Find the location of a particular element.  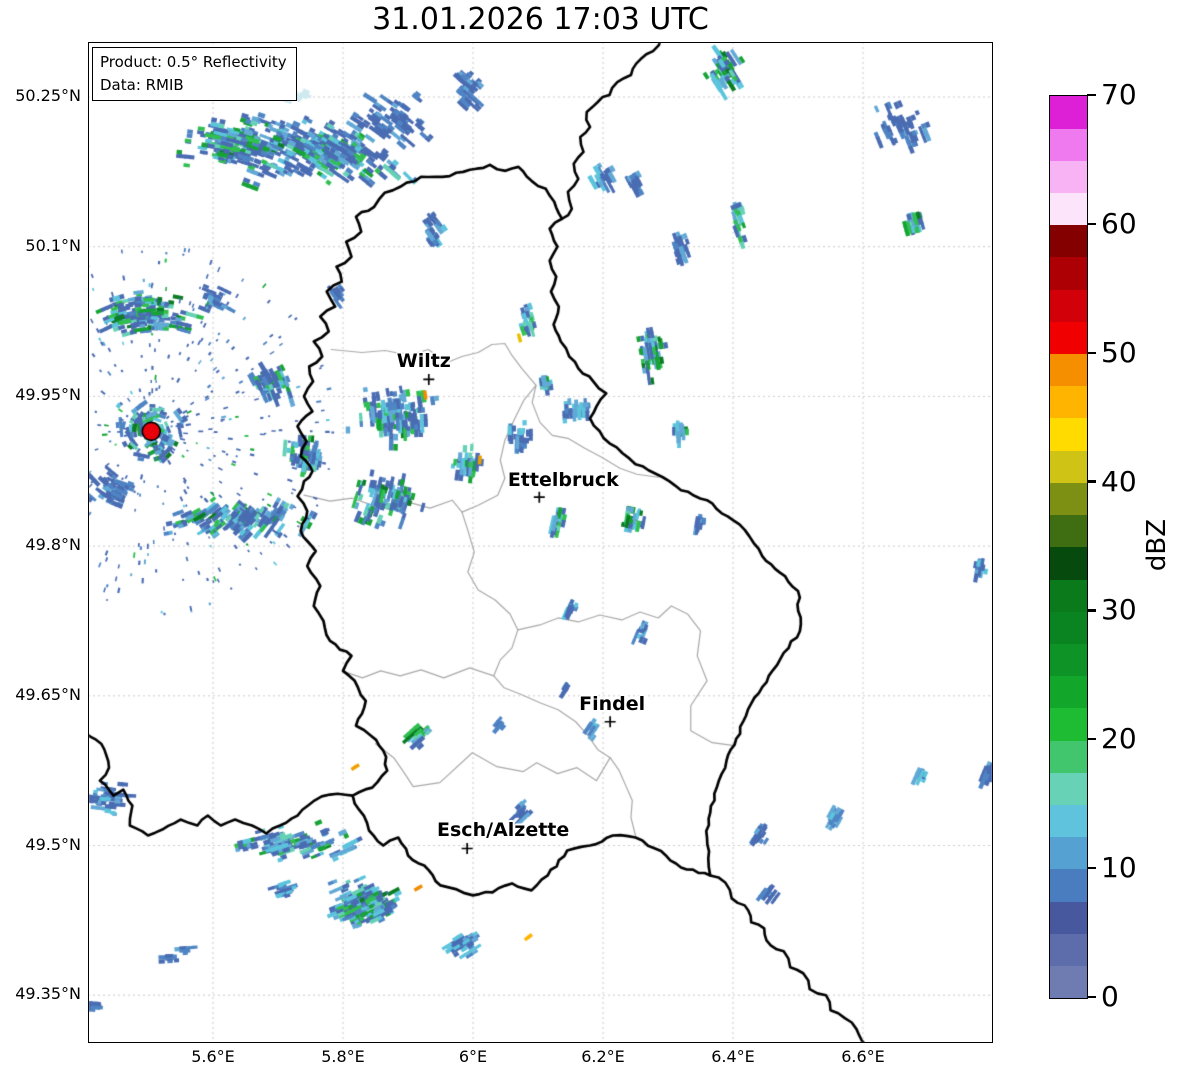

product-info-box: Product: 0.5° Reflectivity Data: RMIB is located at coordinates (194, 74).